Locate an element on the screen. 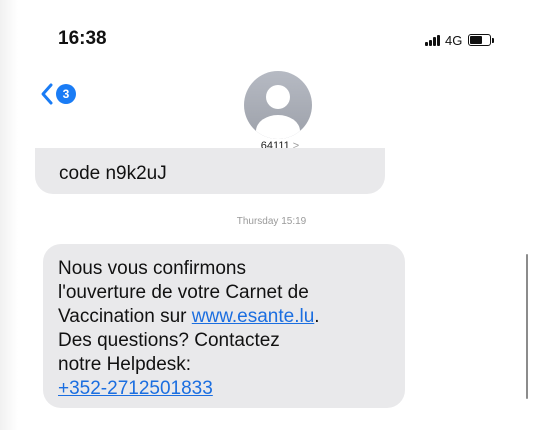  message-bubble-partial: code n9k2uJ is located at coordinates (210, 171).